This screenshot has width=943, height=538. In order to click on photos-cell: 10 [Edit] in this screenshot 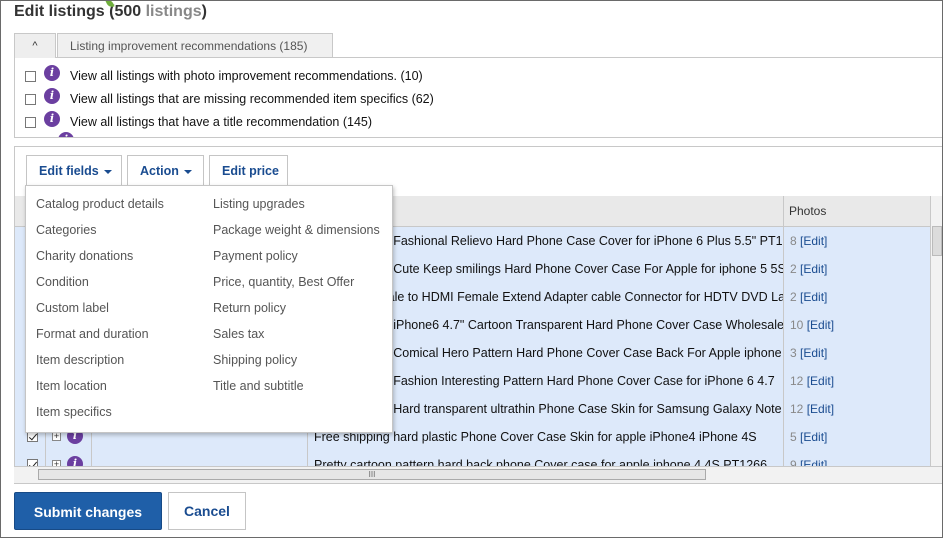, I will do `click(857, 325)`.